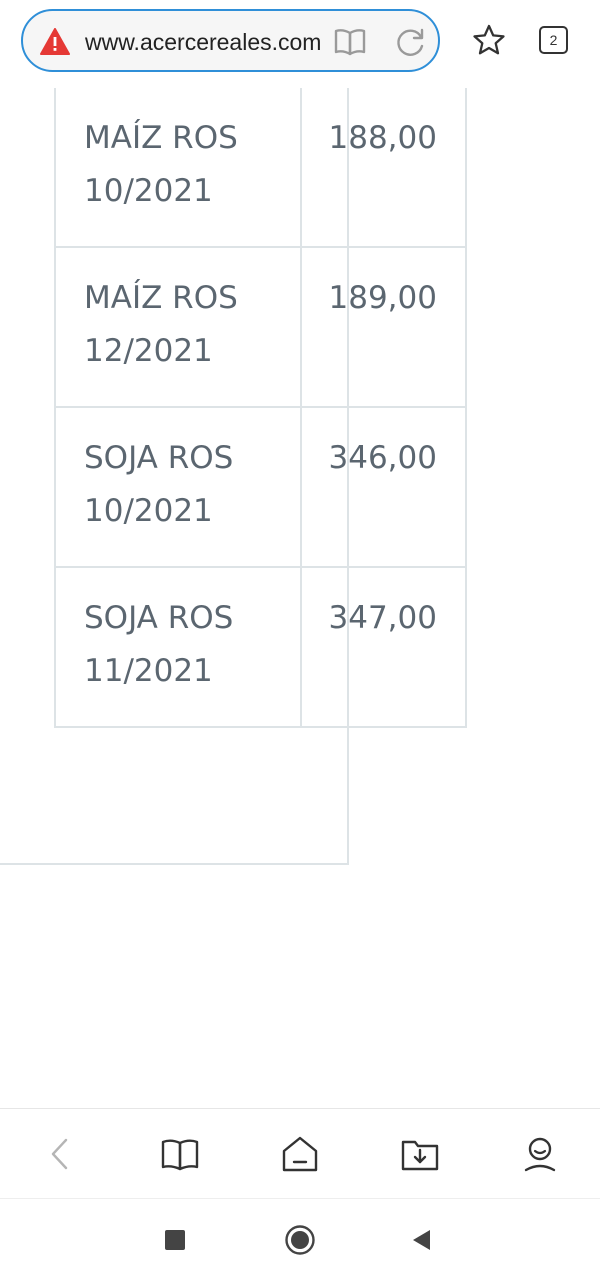  I want to click on price-value: 347,00, so click(382, 618).